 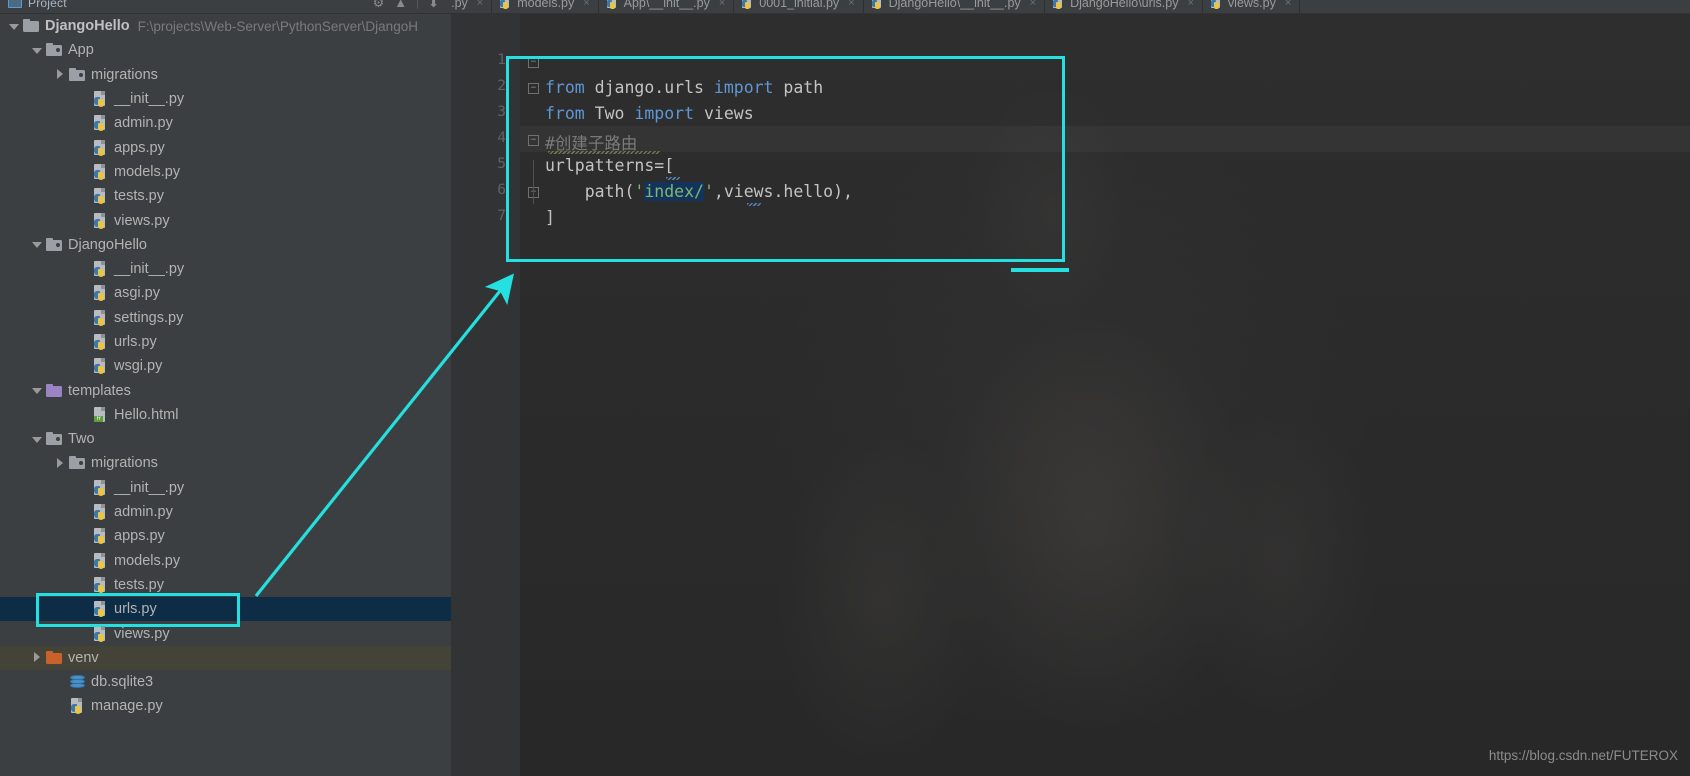 I want to click on code-line-6: path('index/',views.hello),, so click(x=699, y=191).